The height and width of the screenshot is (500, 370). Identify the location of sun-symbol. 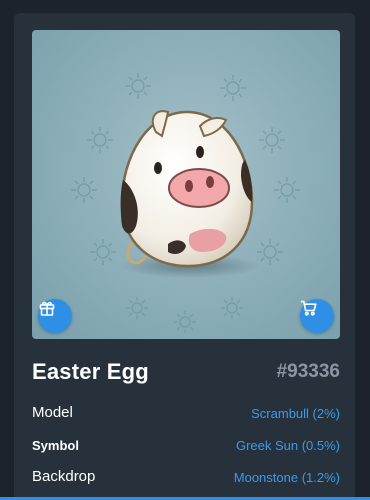
(138, 86).